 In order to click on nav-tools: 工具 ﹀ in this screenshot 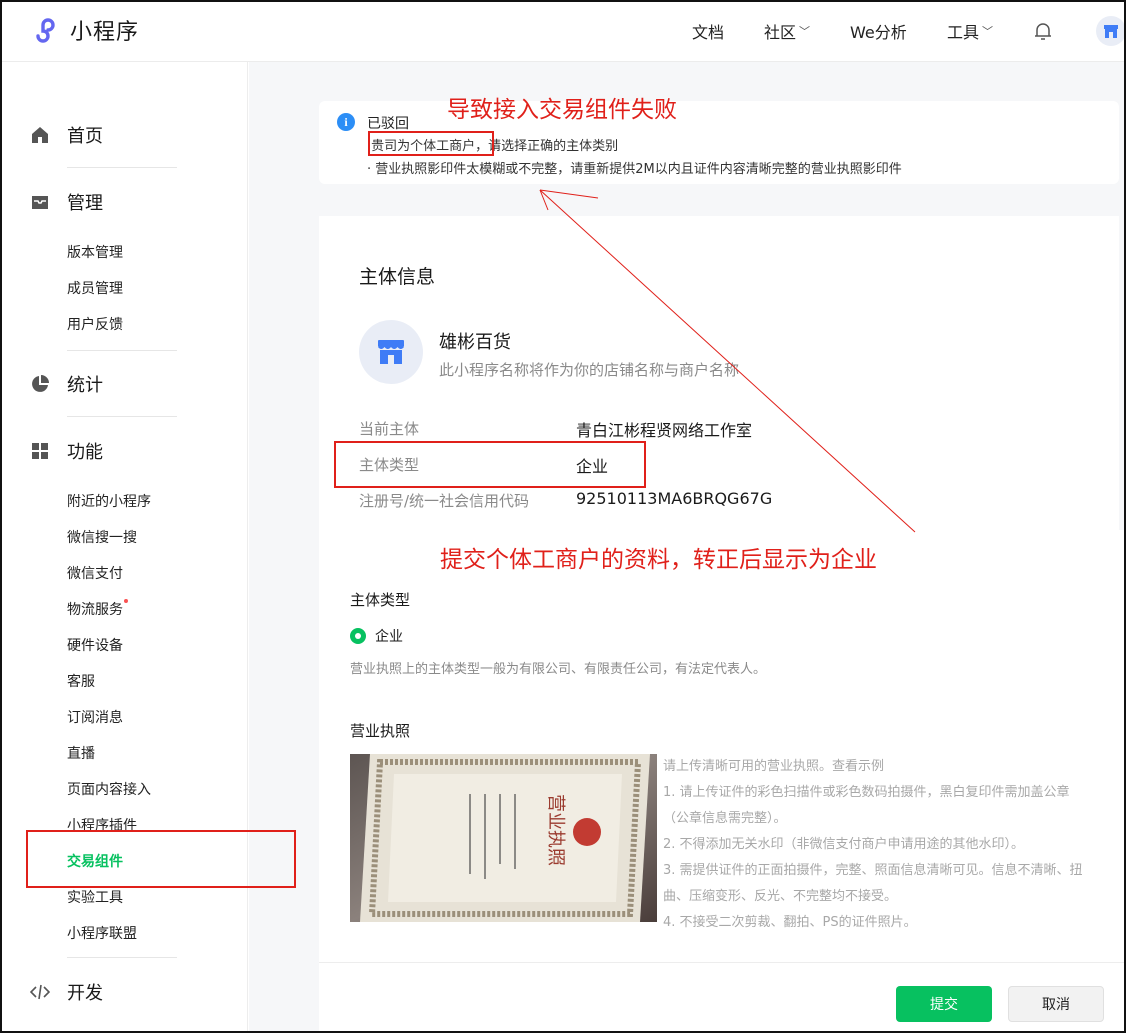, I will do `click(970, 31)`.